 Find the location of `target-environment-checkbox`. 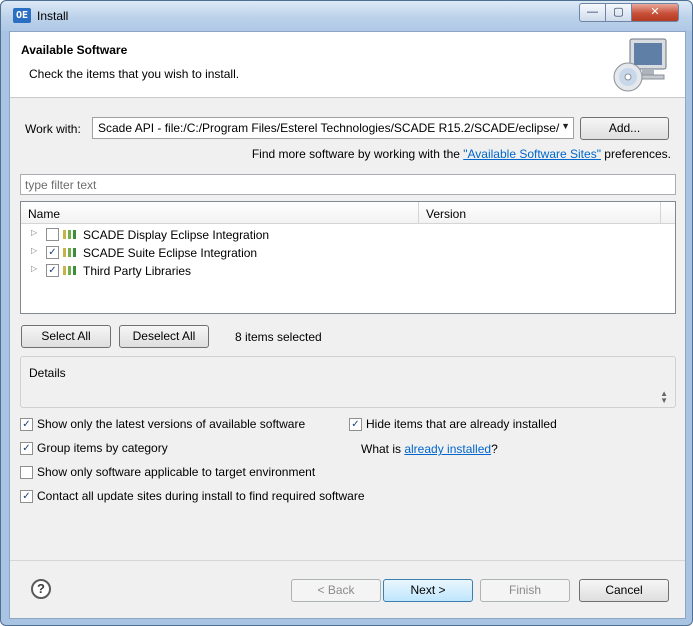

target-environment-checkbox is located at coordinates (26, 473).